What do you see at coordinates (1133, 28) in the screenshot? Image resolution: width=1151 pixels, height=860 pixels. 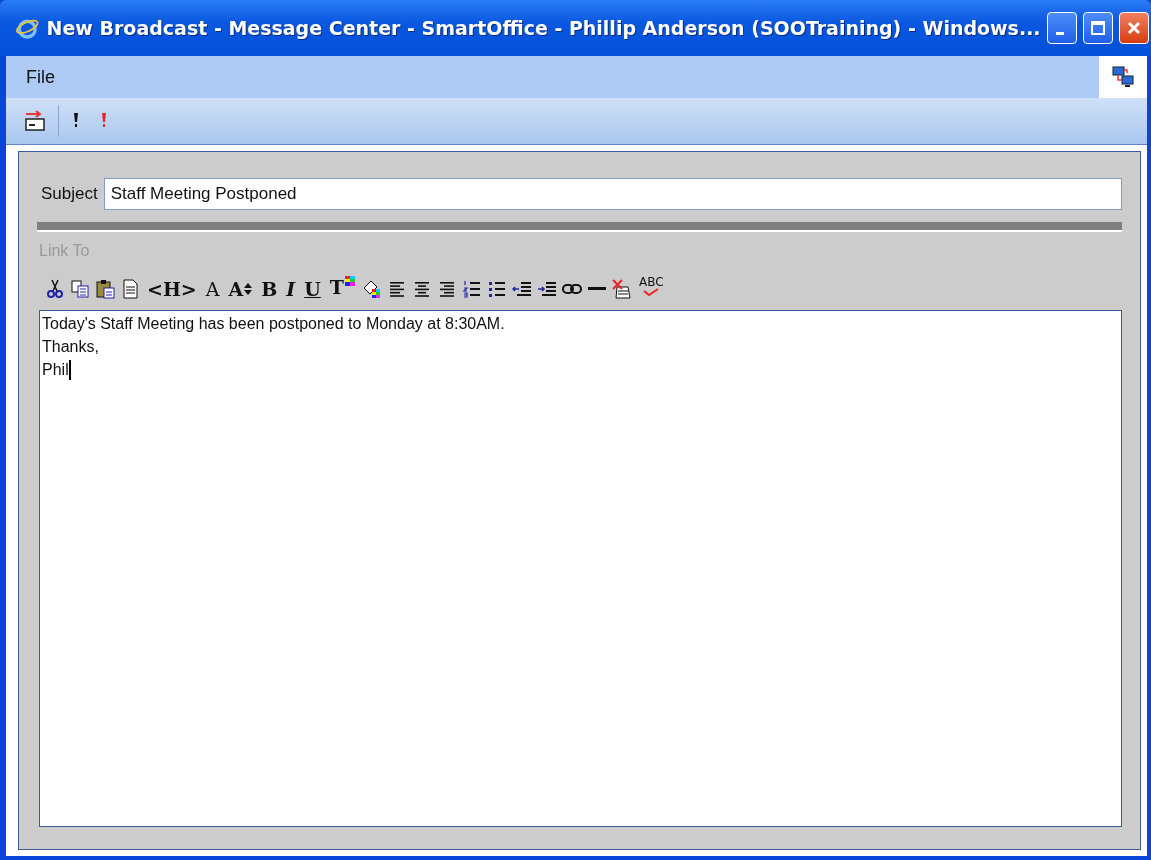 I see `close-button` at bounding box center [1133, 28].